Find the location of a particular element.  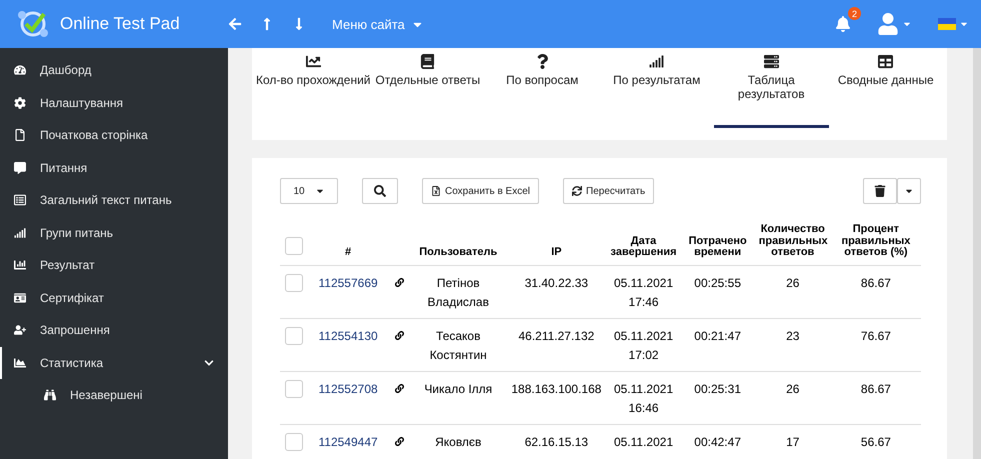

recalculate-button: Пересчитать is located at coordinates (608, 191).